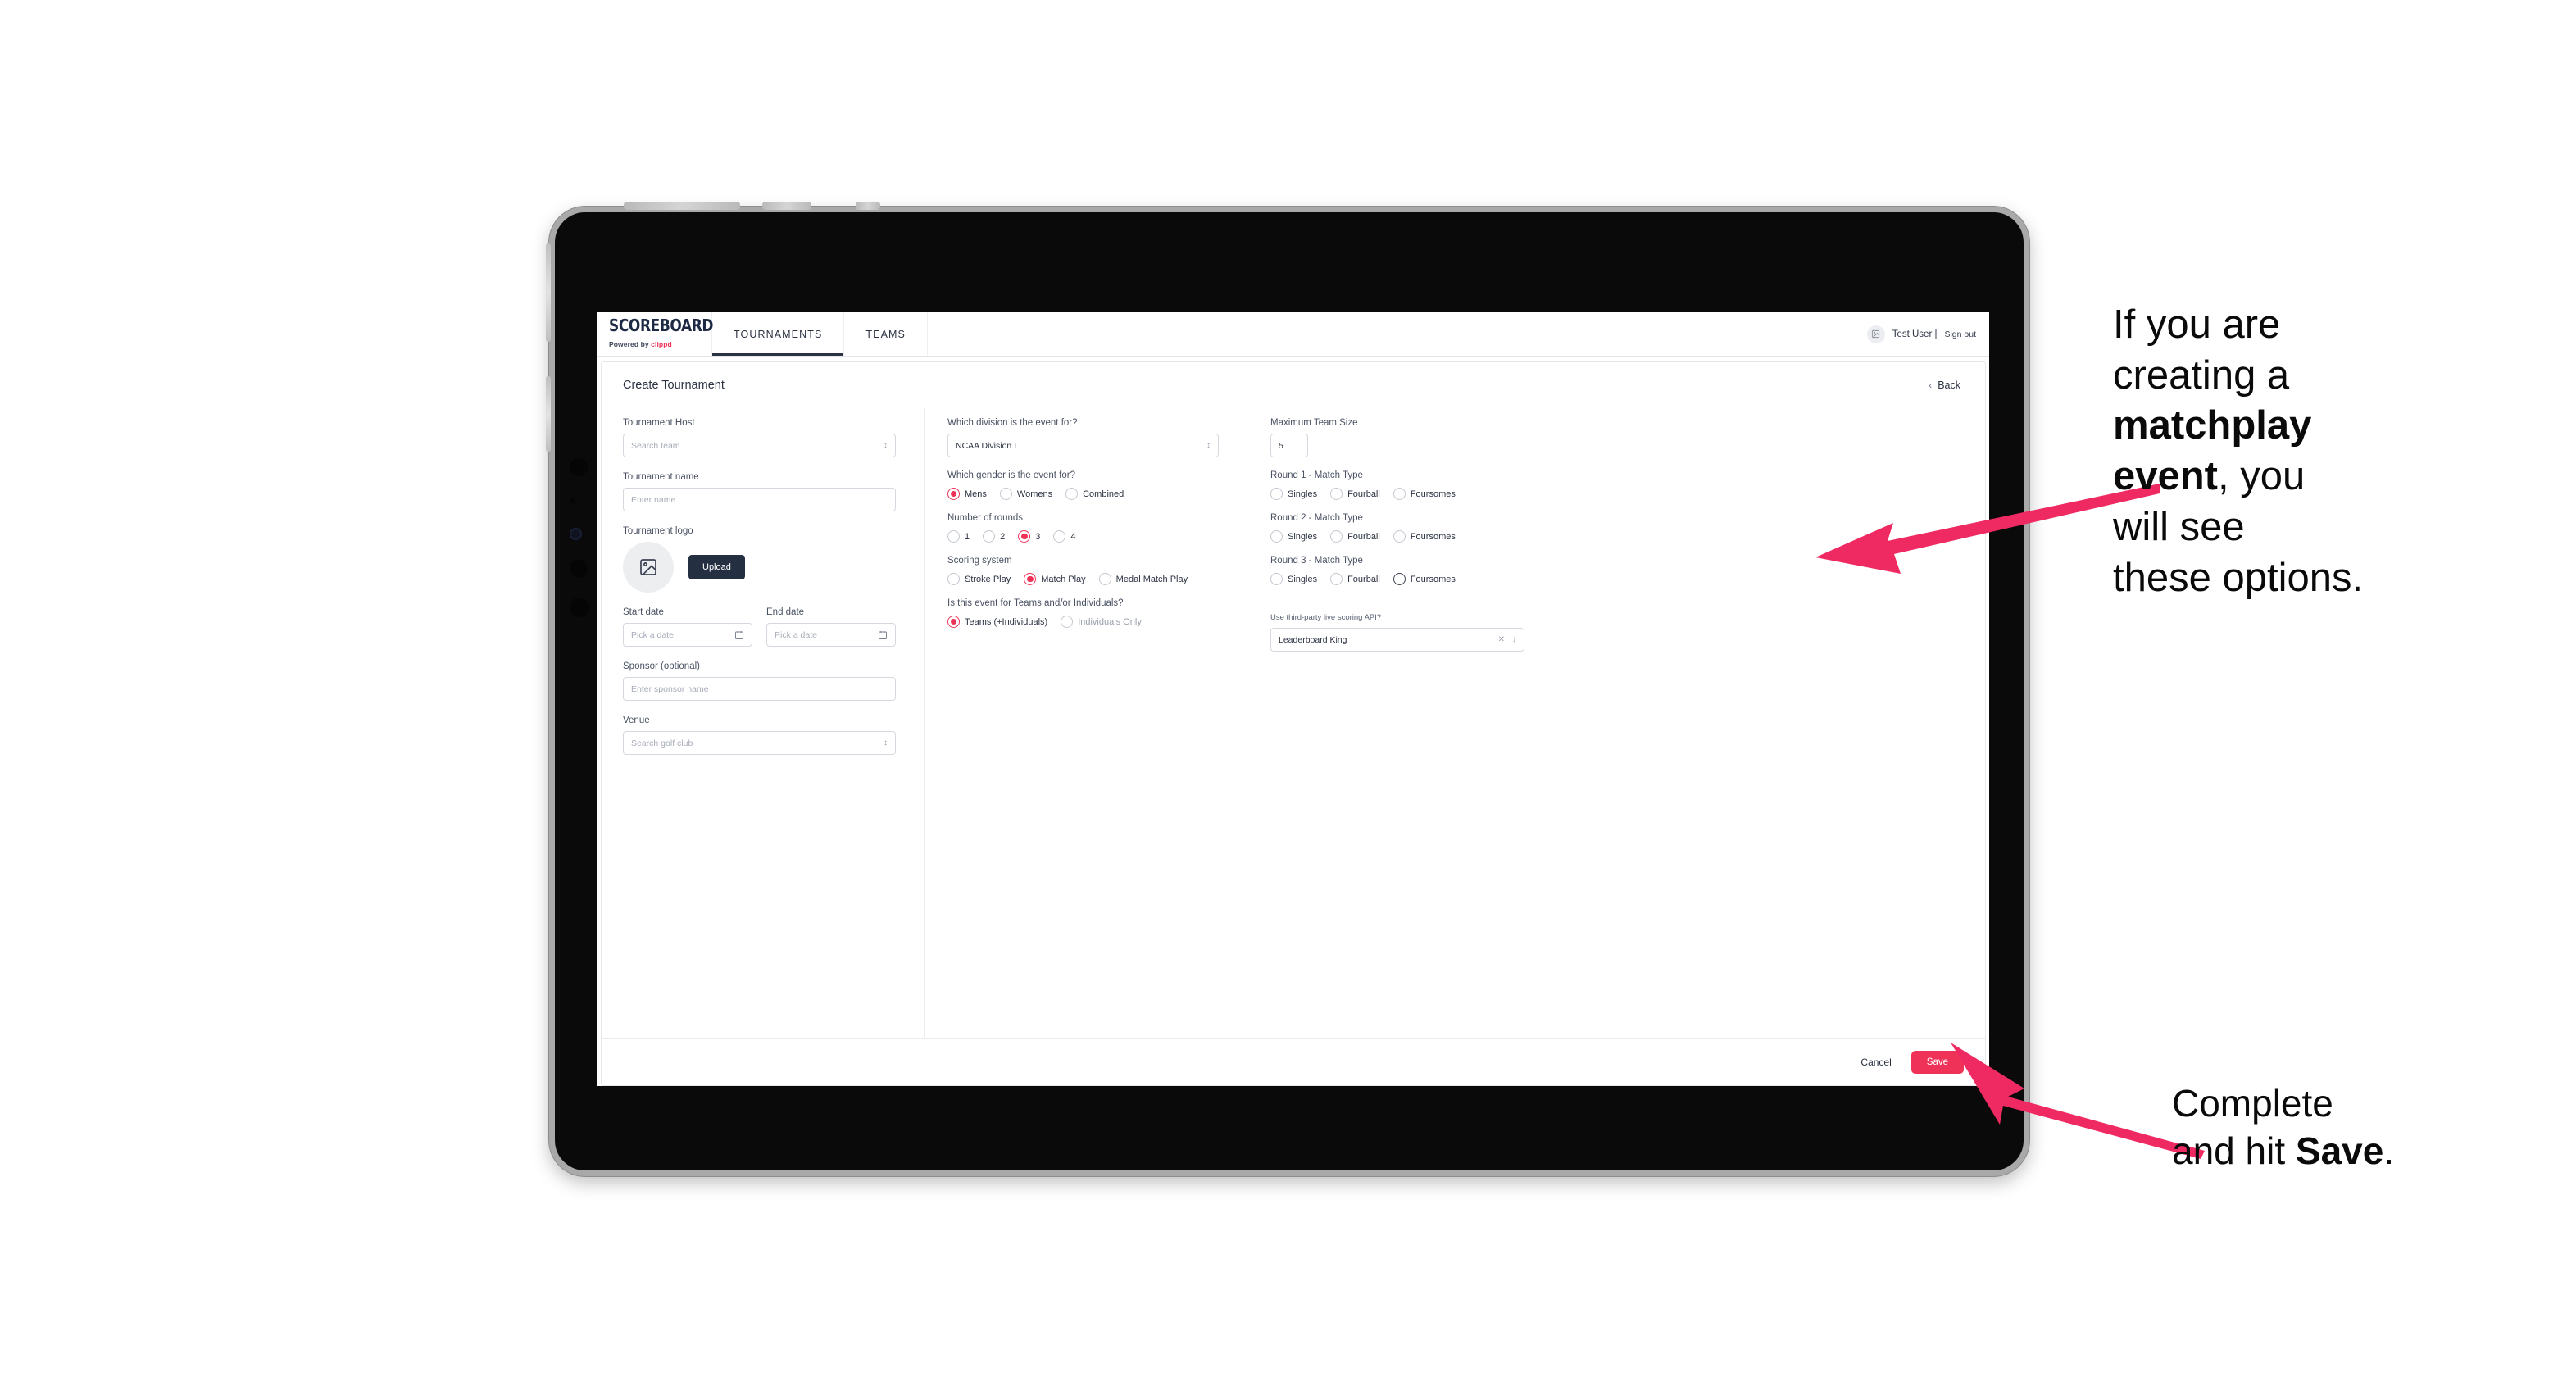 The image size is (2576, 1386). What do you see at coordinates (958, 536) in the screenshot?
I see `radio-rounds-1: 1` at bounding box center [958, 536].